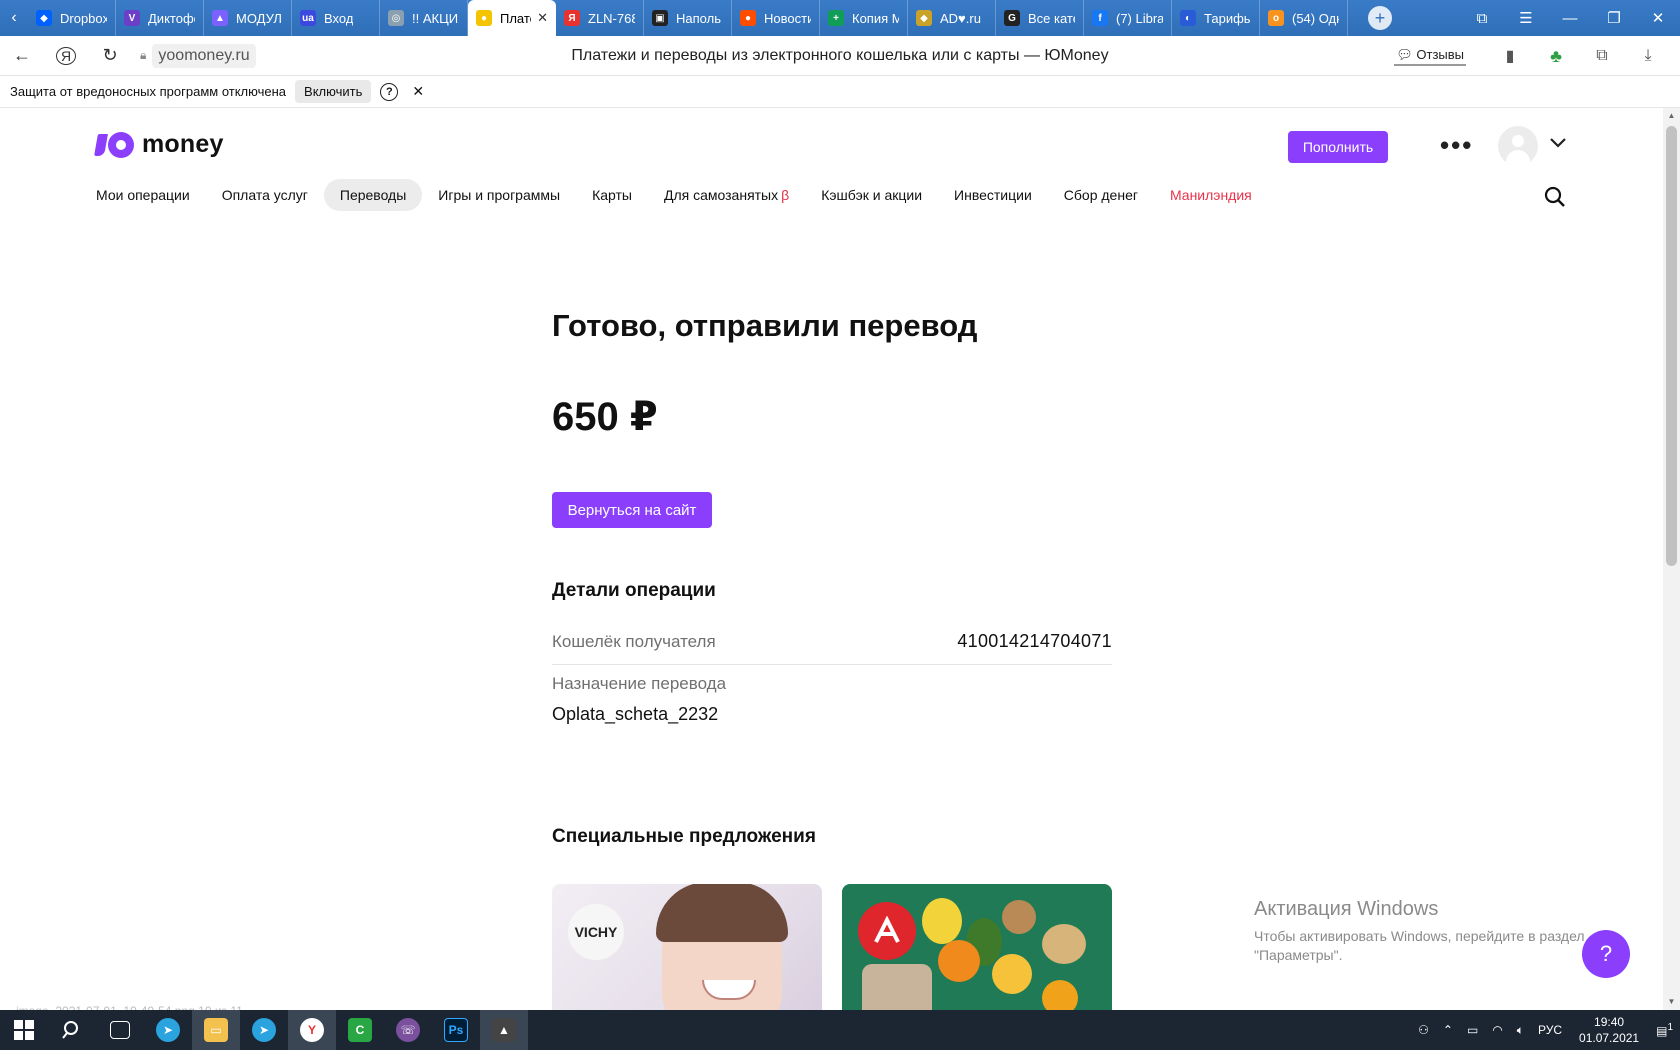 The image size is (1680, 1050). Describe the element at coordinates (72, 18) in the screenshot. I see `browser-tab: ◆ Dropbox` at that location.